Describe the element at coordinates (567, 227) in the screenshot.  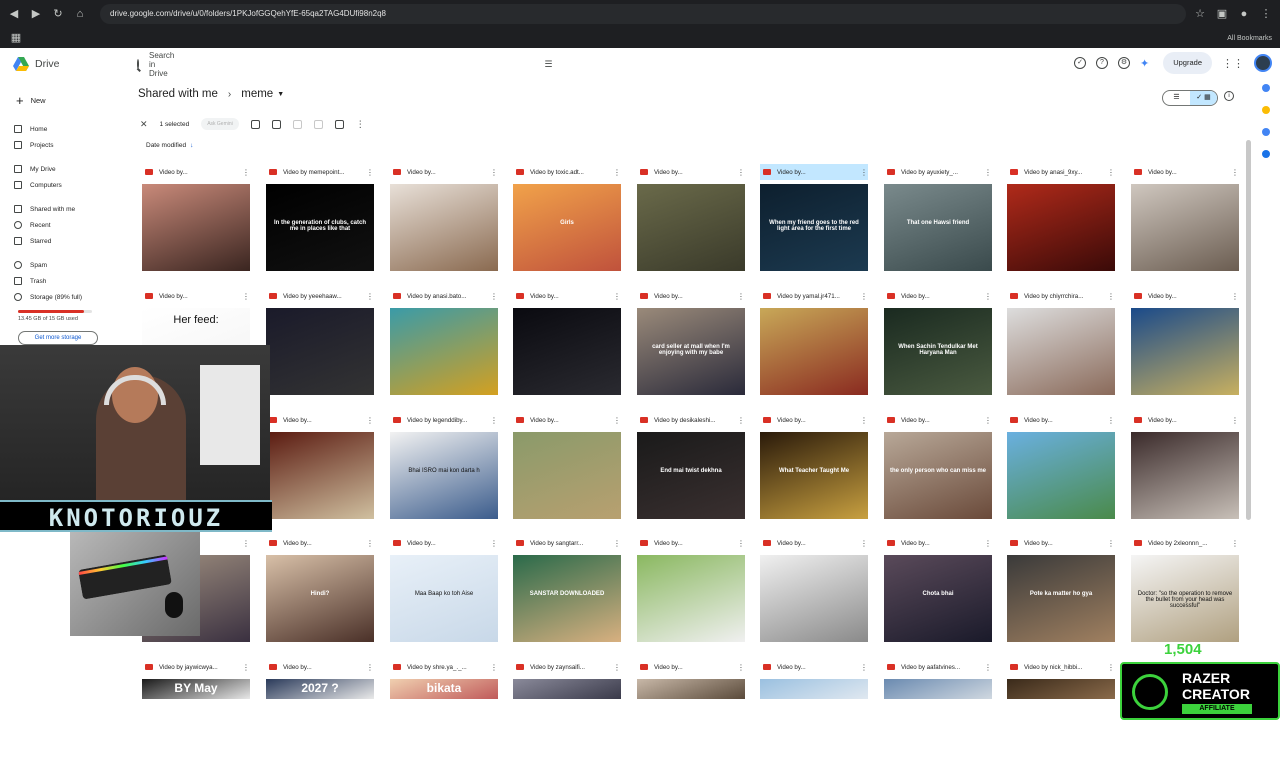
I see `file-thumbnail: Girls` at that location.